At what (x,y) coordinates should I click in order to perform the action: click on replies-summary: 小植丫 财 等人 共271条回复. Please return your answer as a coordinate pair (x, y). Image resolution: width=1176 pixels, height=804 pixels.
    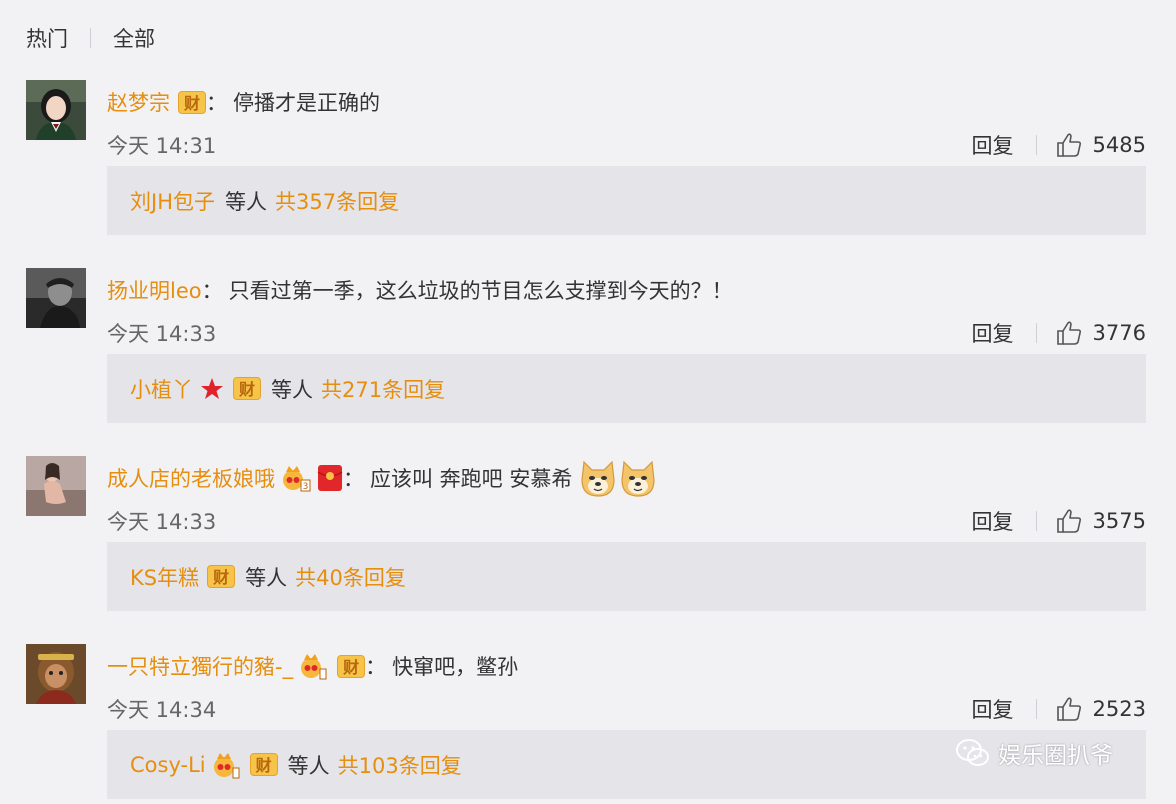
    Looking at the image, I should click on (626, 388).